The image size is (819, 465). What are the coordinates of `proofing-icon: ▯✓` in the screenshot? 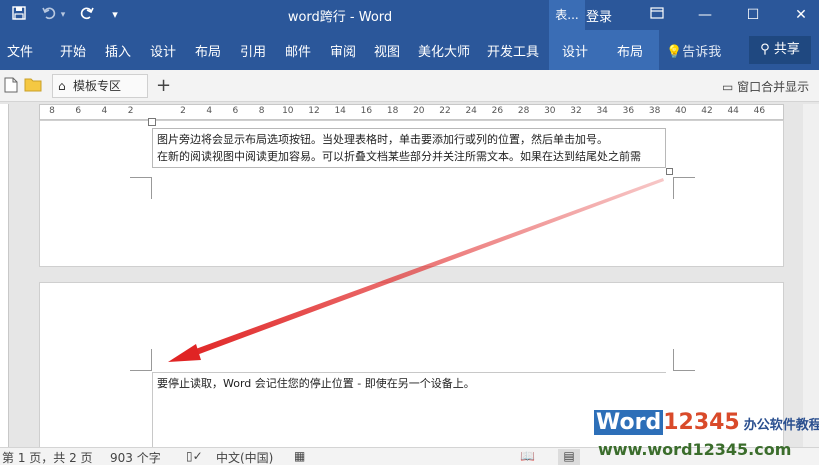 It's located at (194, 456).